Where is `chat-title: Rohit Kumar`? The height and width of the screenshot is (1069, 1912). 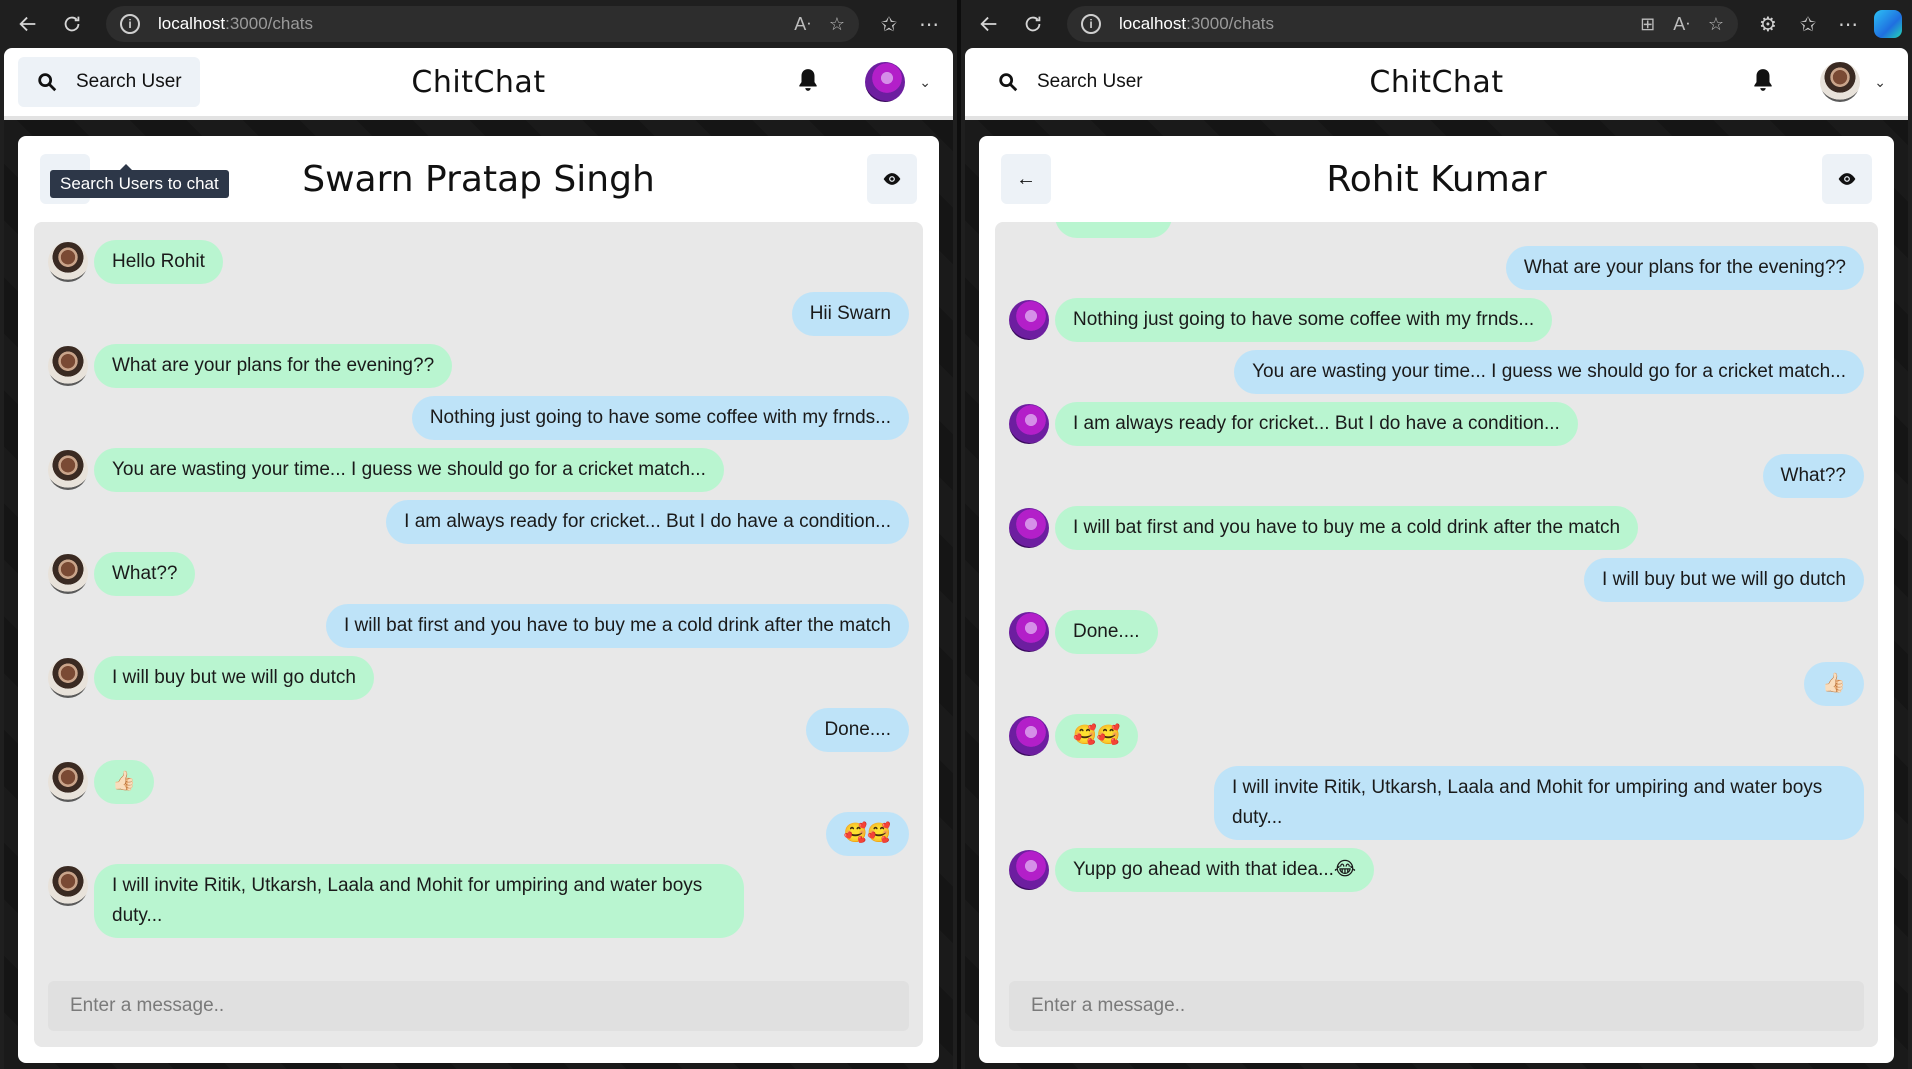 chat-title: Rohit Kumar is located at coordinates (1436, 179).